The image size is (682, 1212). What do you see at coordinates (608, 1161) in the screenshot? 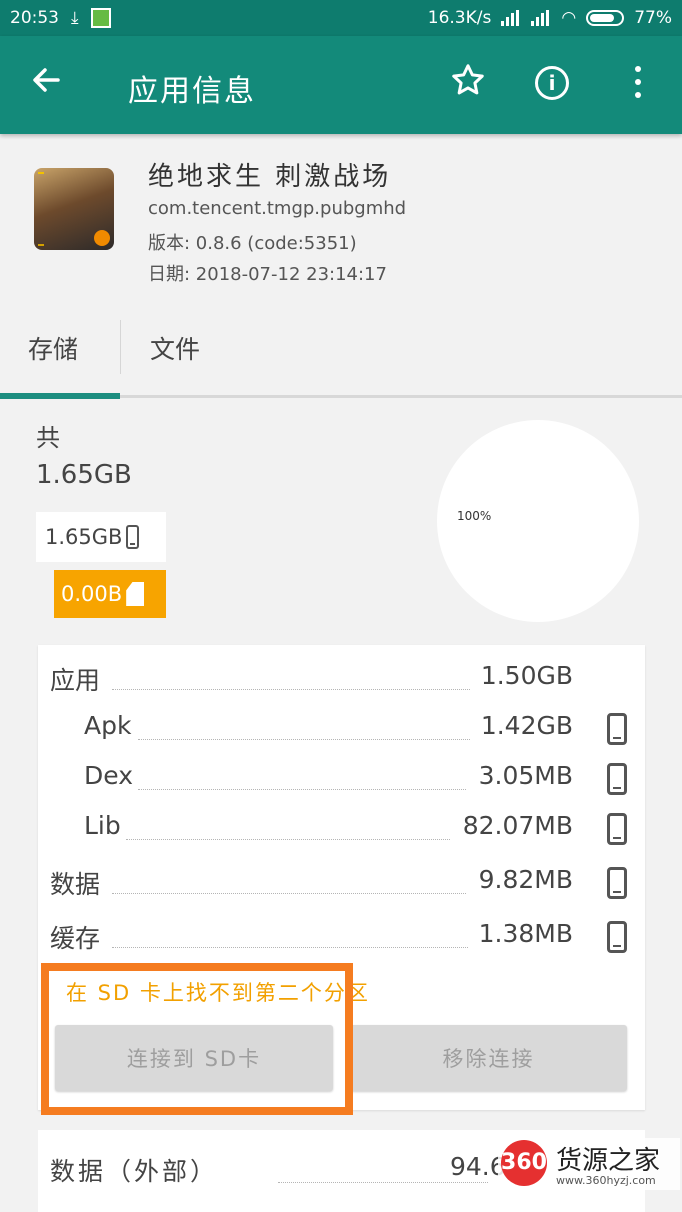
I see `watermark-brand: 货源之家` at bounding box center [608, 1161].